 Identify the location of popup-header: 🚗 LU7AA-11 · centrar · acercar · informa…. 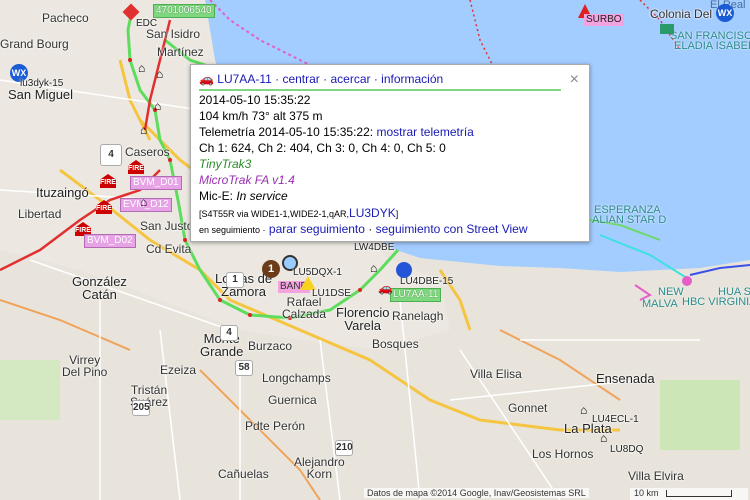
(321, 79).